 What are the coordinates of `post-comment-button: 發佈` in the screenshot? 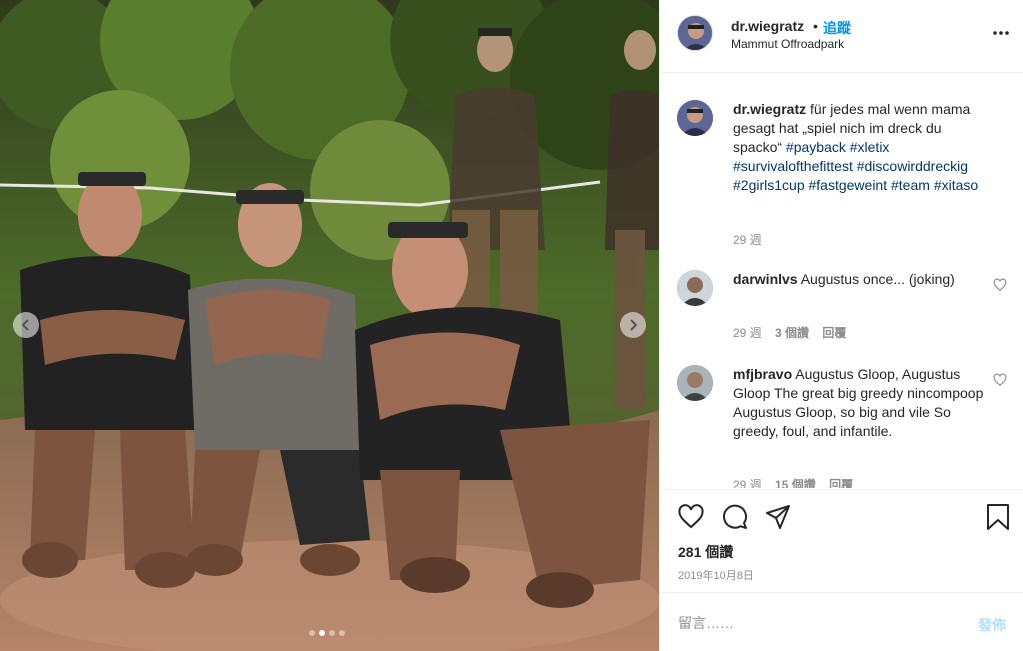 It's located at (992, 625).